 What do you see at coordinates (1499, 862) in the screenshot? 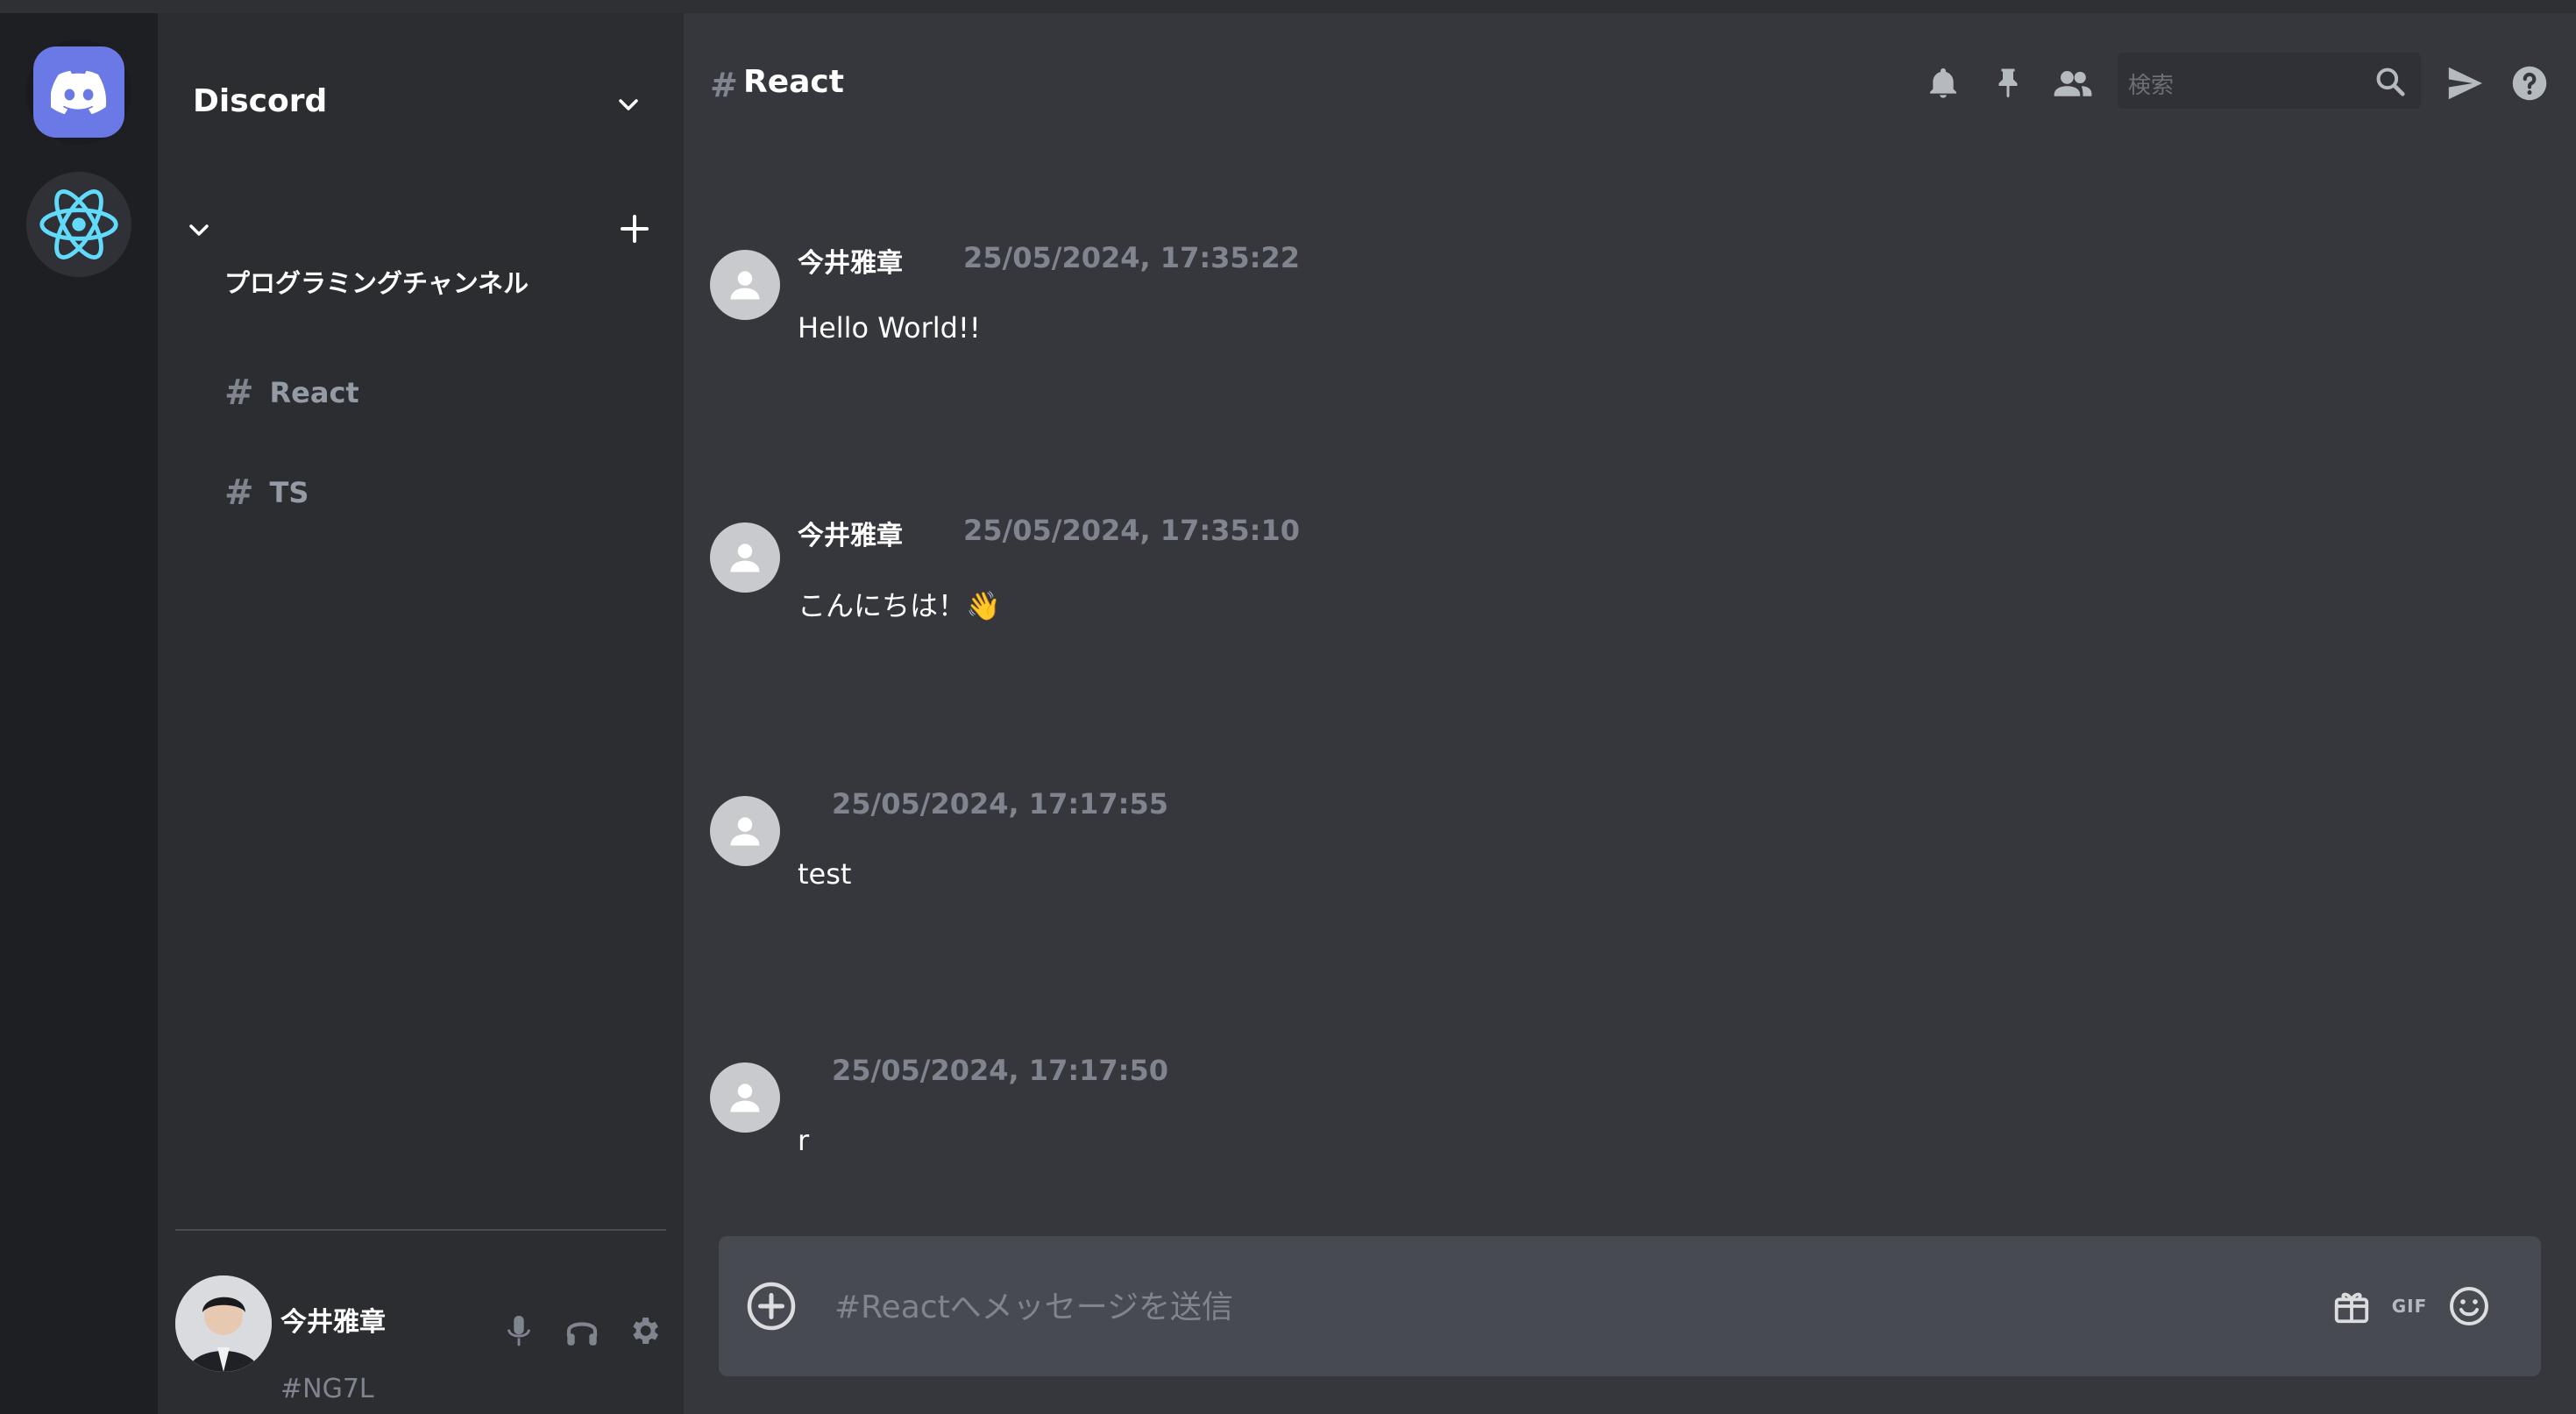
I see `message-item: 25/05/2024, 17:17:55 test` at bounding box center [1499, 862].